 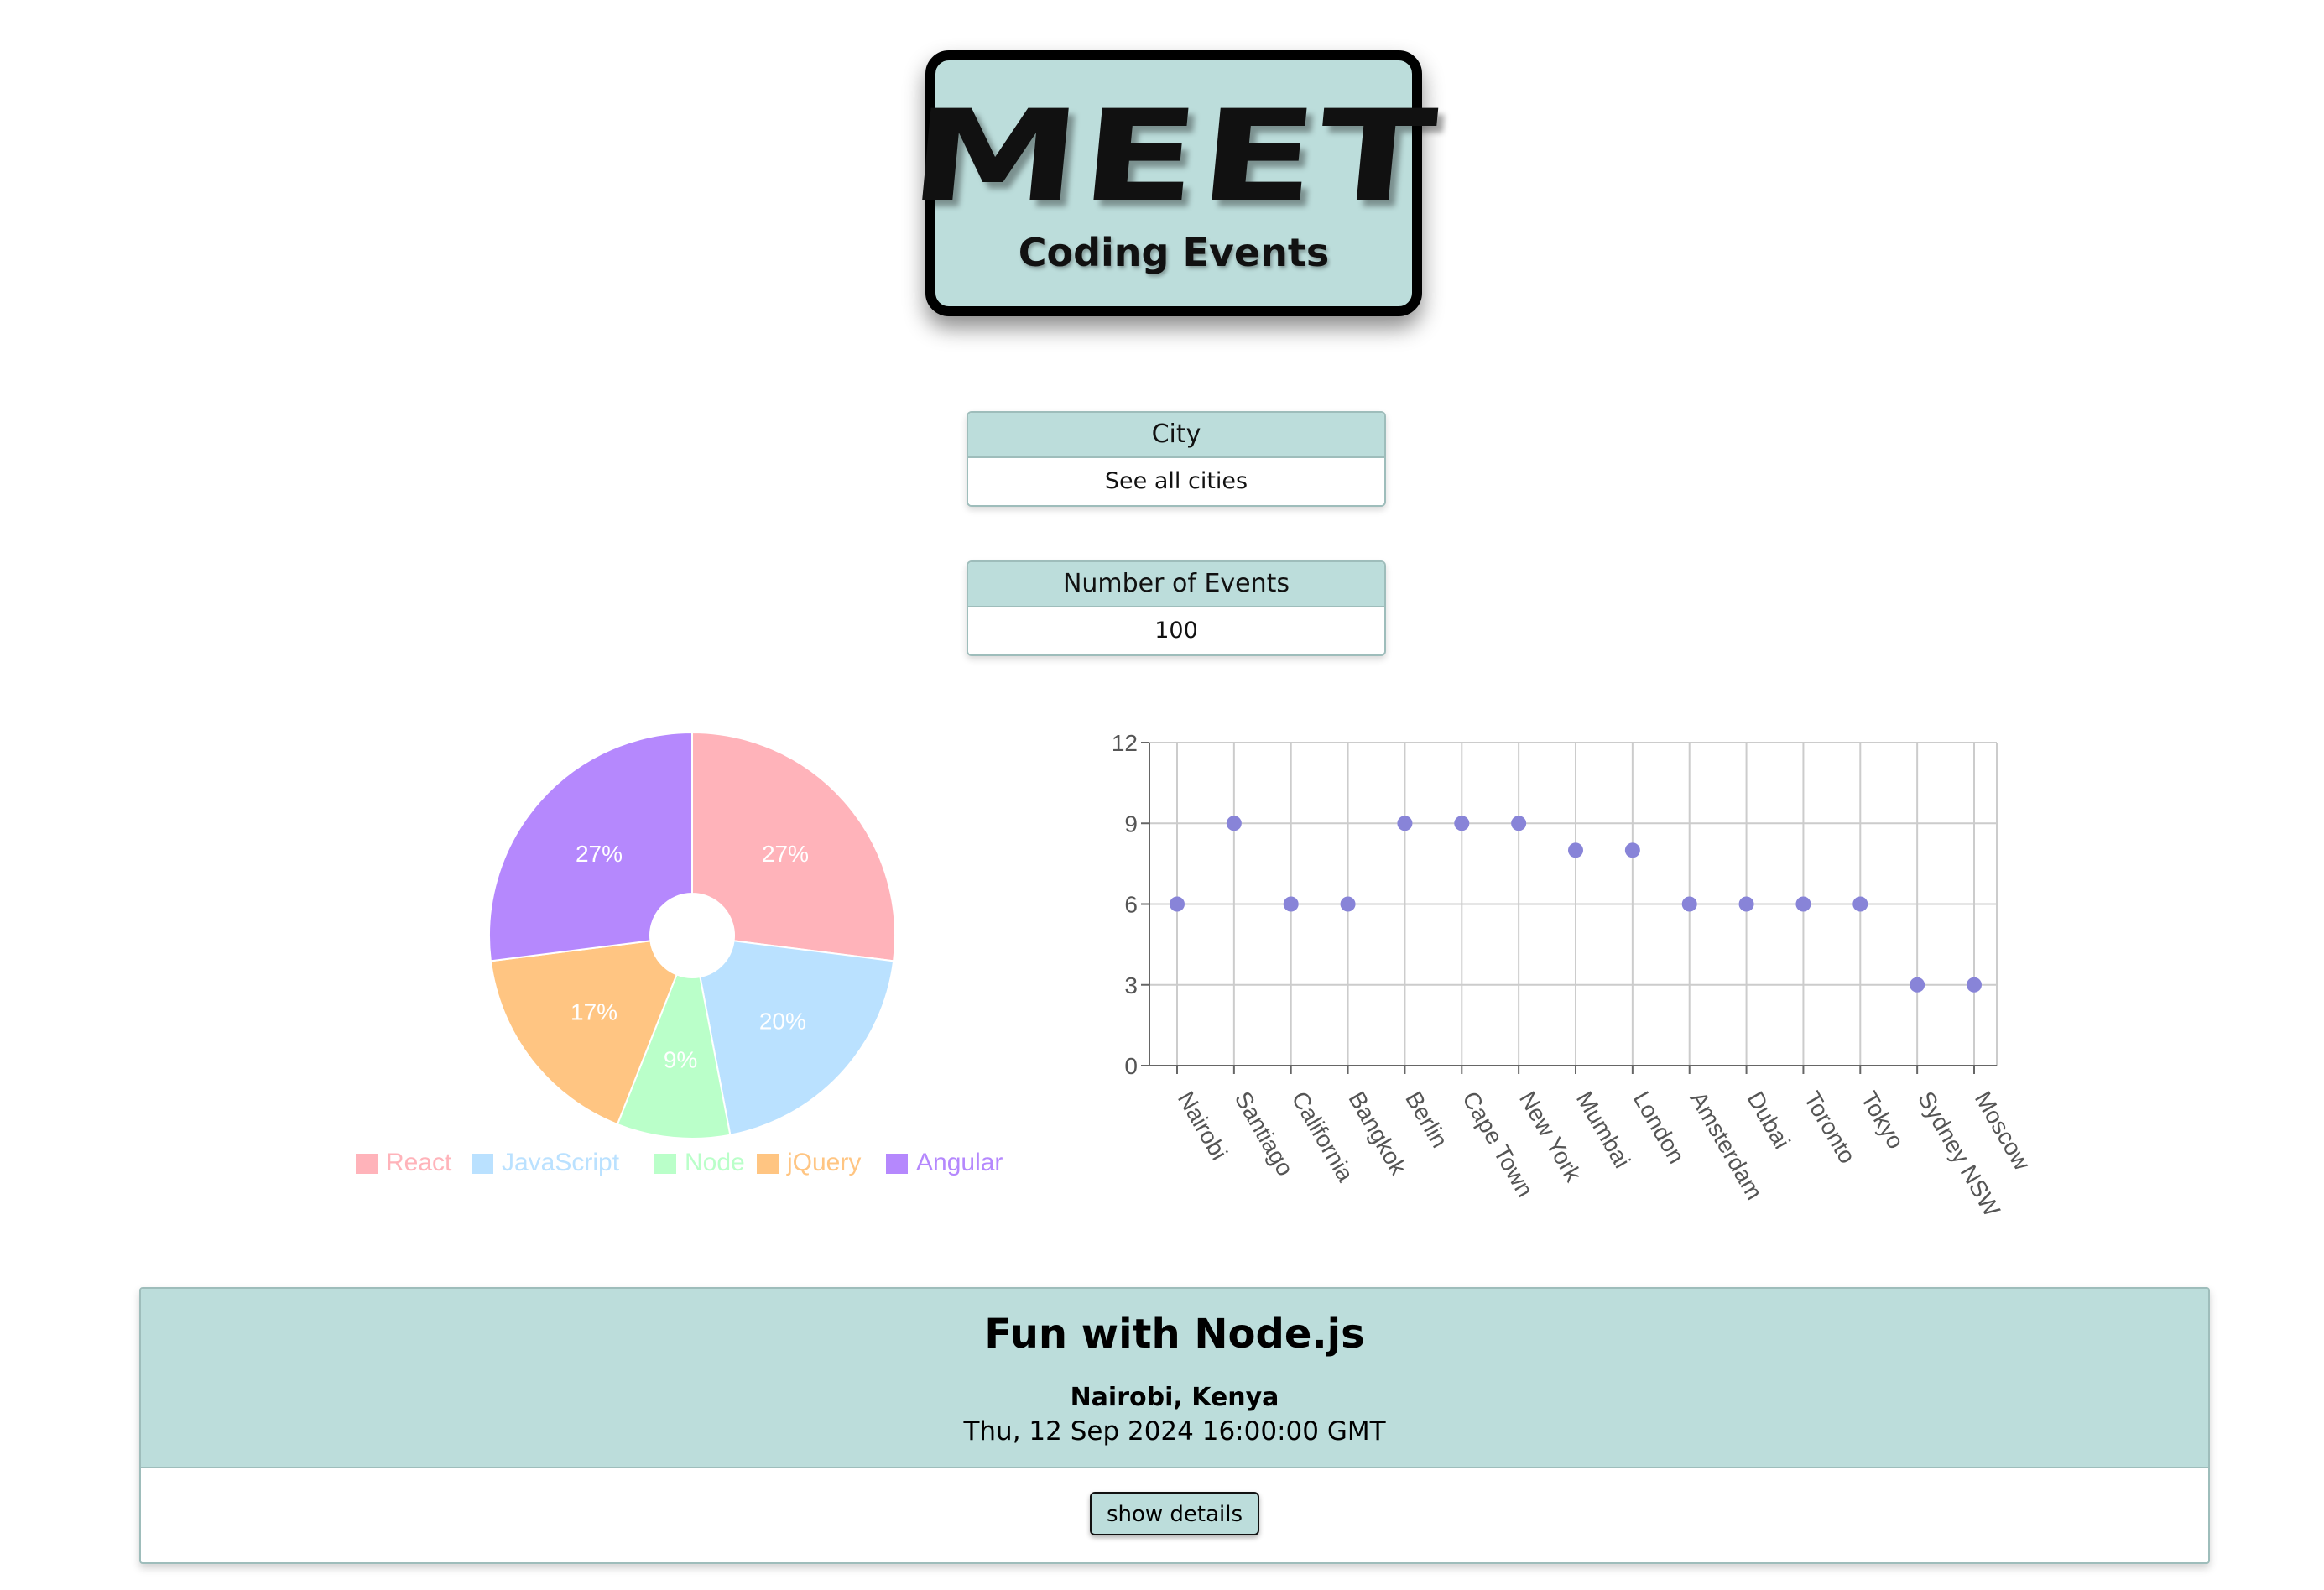 I want to click on legend-swatch-react, so click(x=367, y=1164).